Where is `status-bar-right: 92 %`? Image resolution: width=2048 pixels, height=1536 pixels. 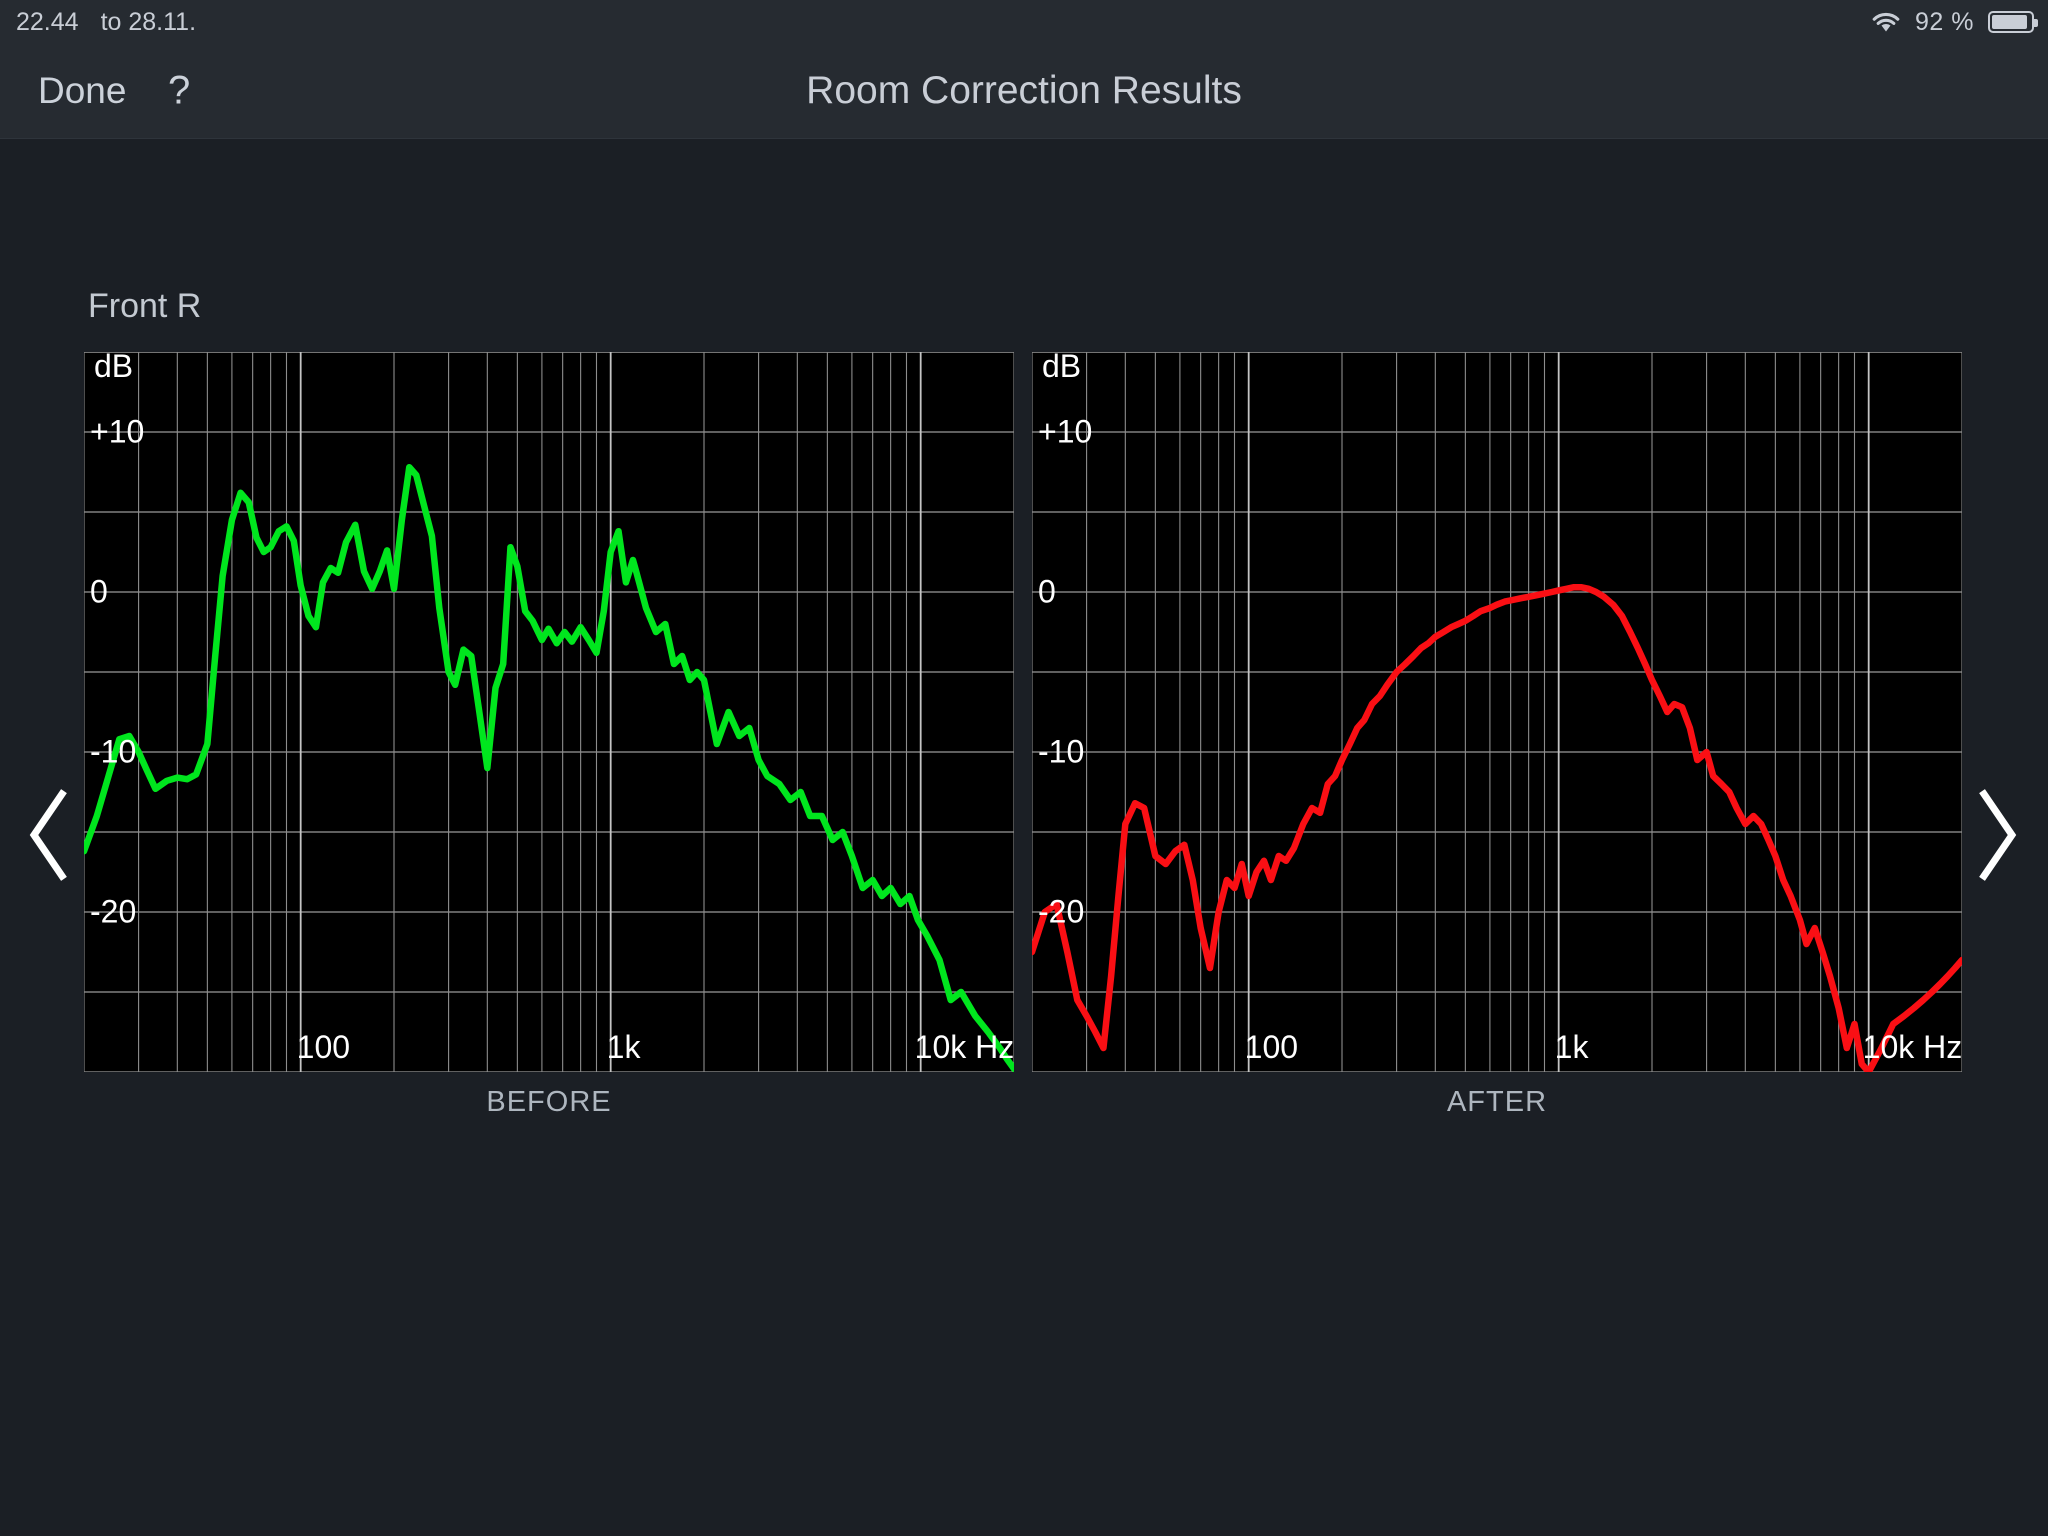
status-bar-right: 92 % is located at coordinates (1959, 22).